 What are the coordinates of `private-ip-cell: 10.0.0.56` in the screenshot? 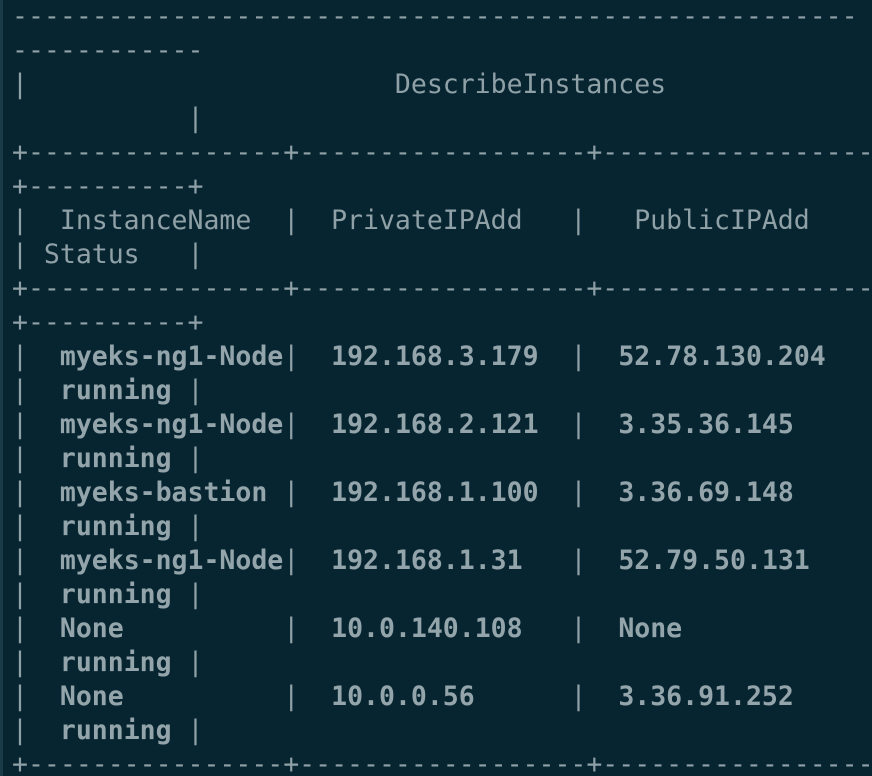 It's located at (403, 696).